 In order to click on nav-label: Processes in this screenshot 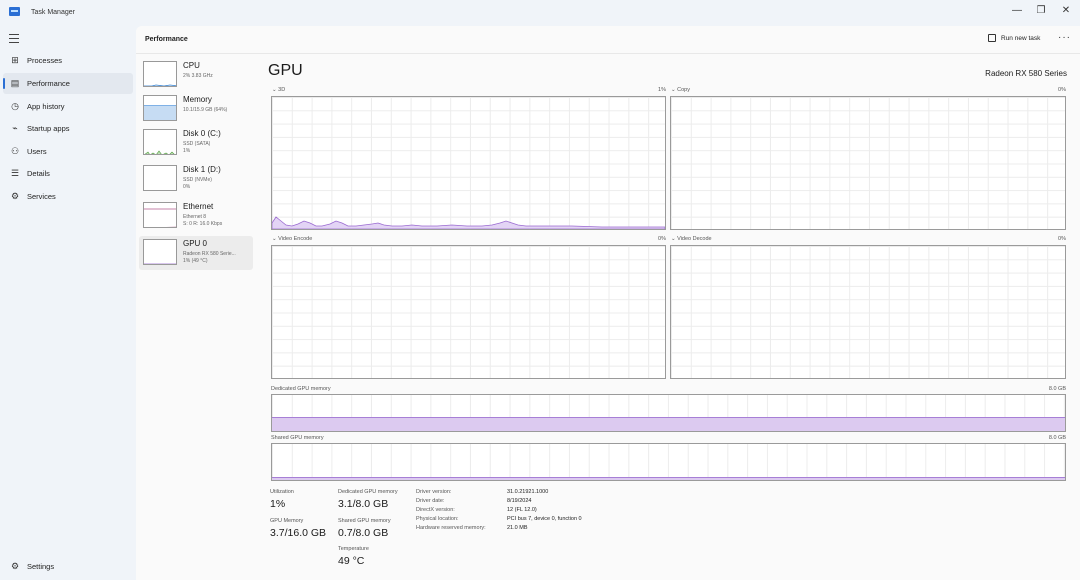, I will do `click(45, 60)`.